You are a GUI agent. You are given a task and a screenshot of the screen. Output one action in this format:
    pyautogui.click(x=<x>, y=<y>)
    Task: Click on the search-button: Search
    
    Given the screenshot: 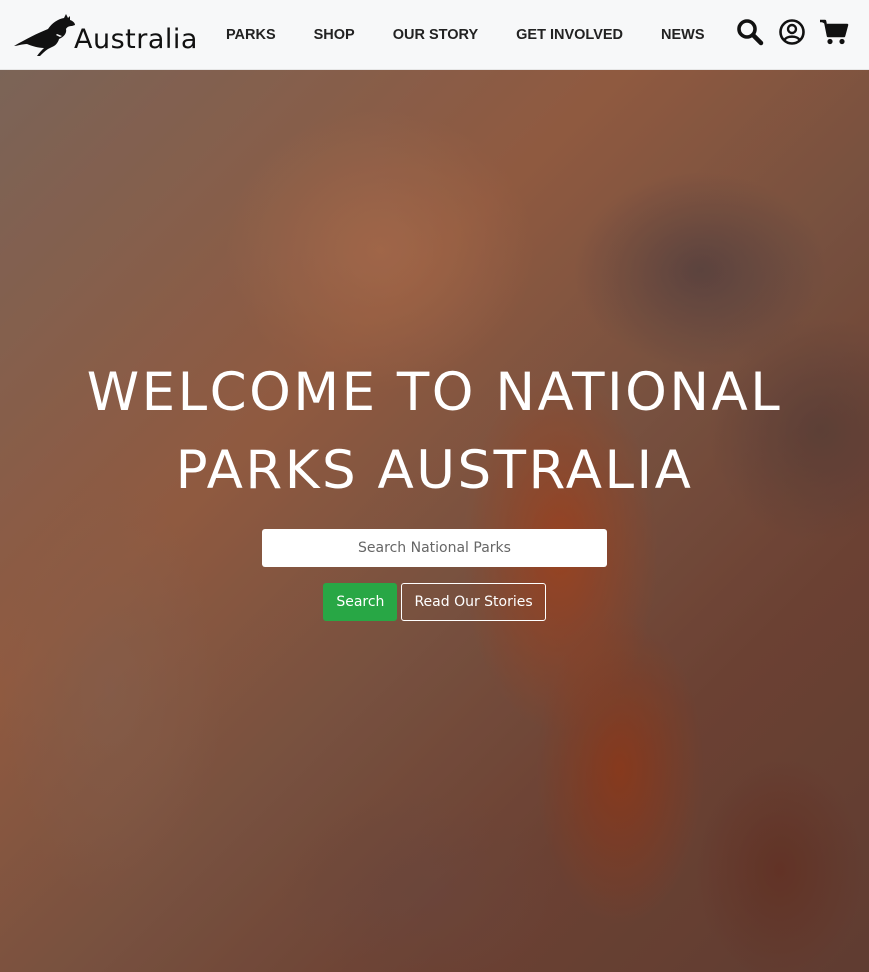 What is the action you would take?
    pyautogui.click(x=360, y=602)
    